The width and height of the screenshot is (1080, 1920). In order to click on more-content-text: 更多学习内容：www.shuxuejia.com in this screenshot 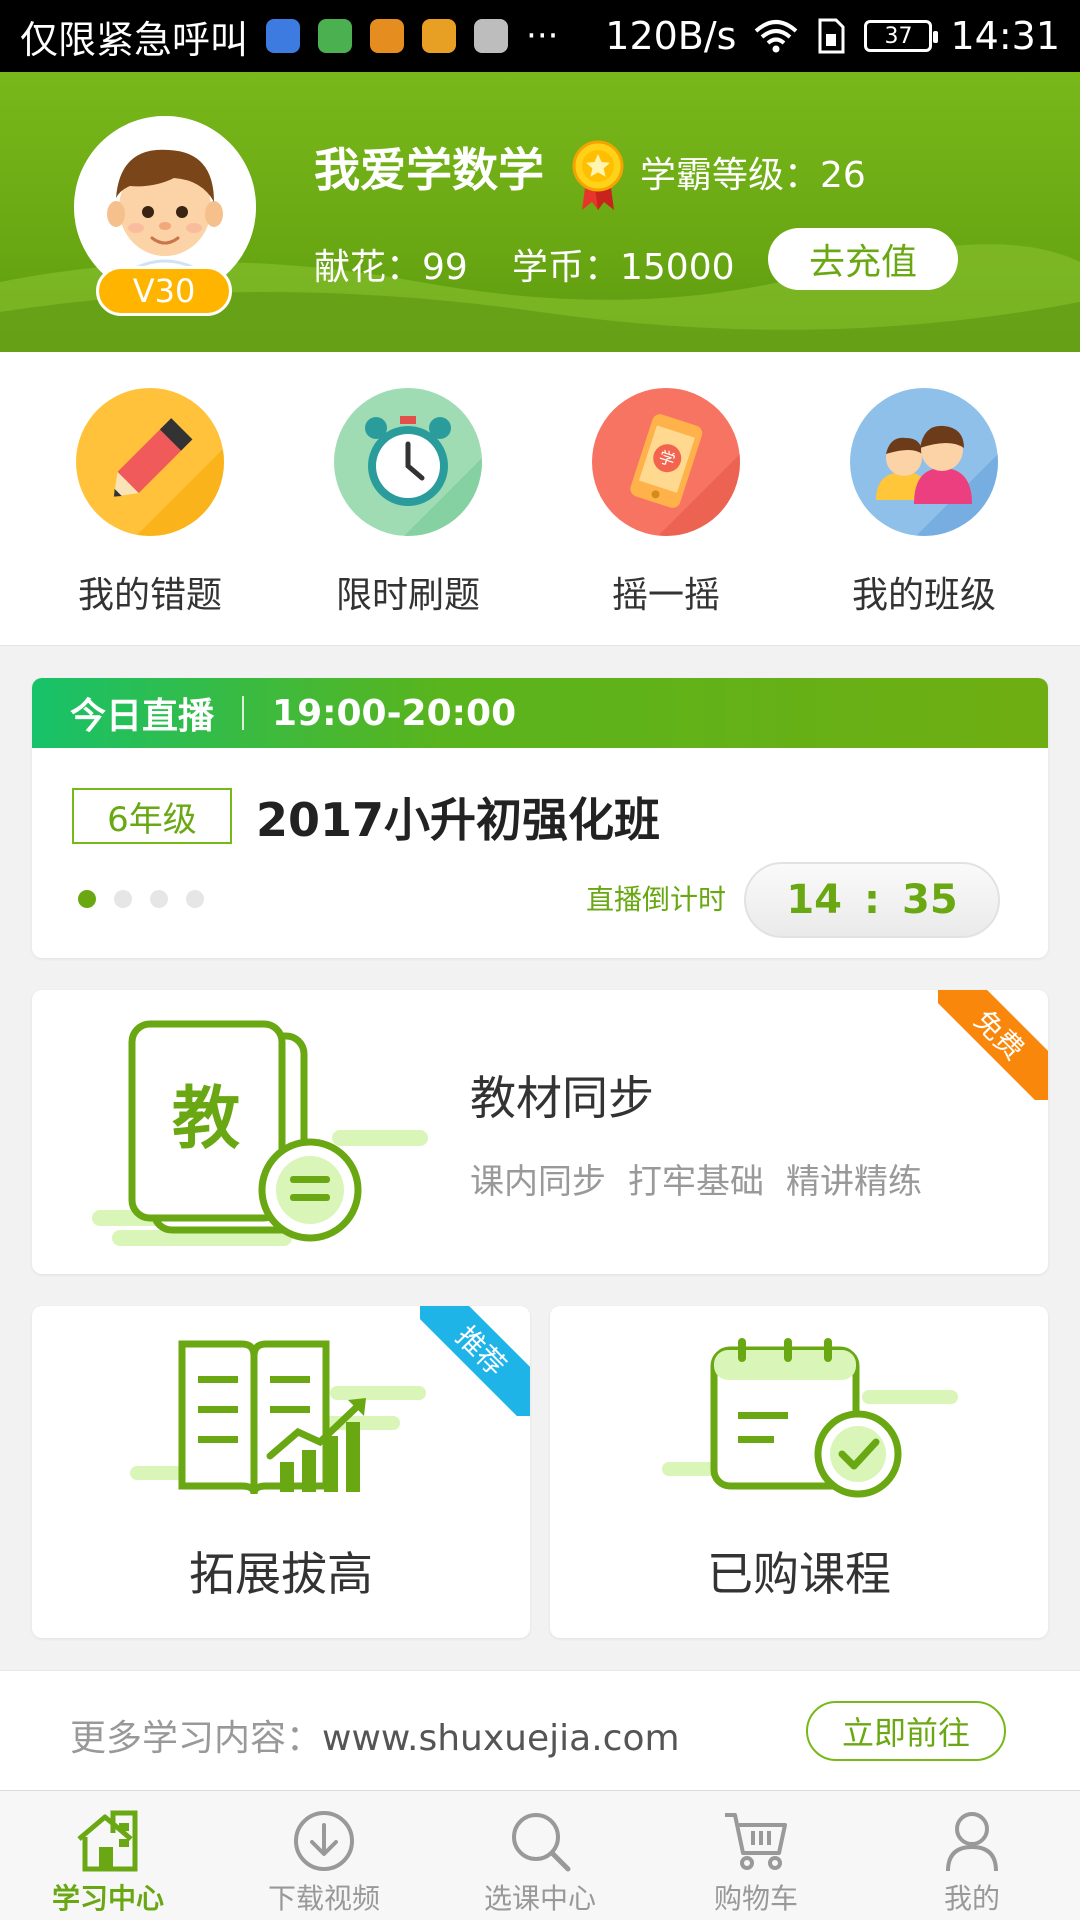, I will do `click(375, 1735)`.